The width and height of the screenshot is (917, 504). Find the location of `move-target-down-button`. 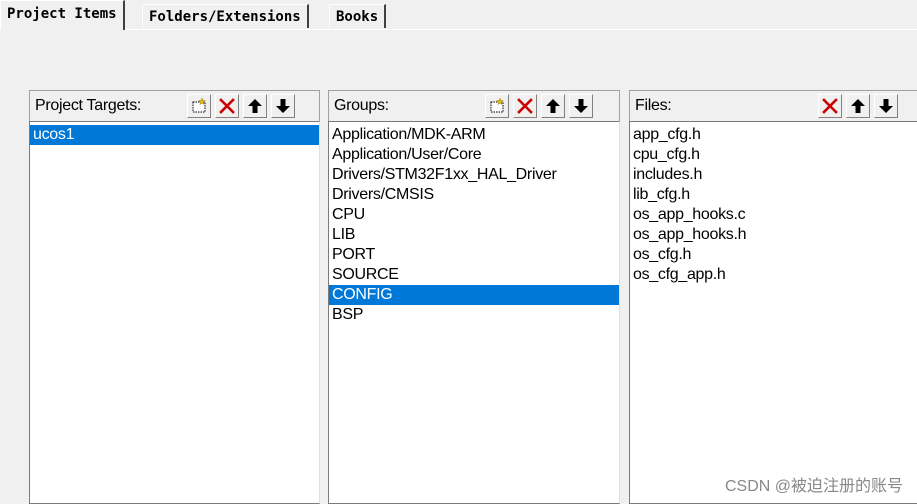

move-target-down-button is located at coordinates (283, 106).